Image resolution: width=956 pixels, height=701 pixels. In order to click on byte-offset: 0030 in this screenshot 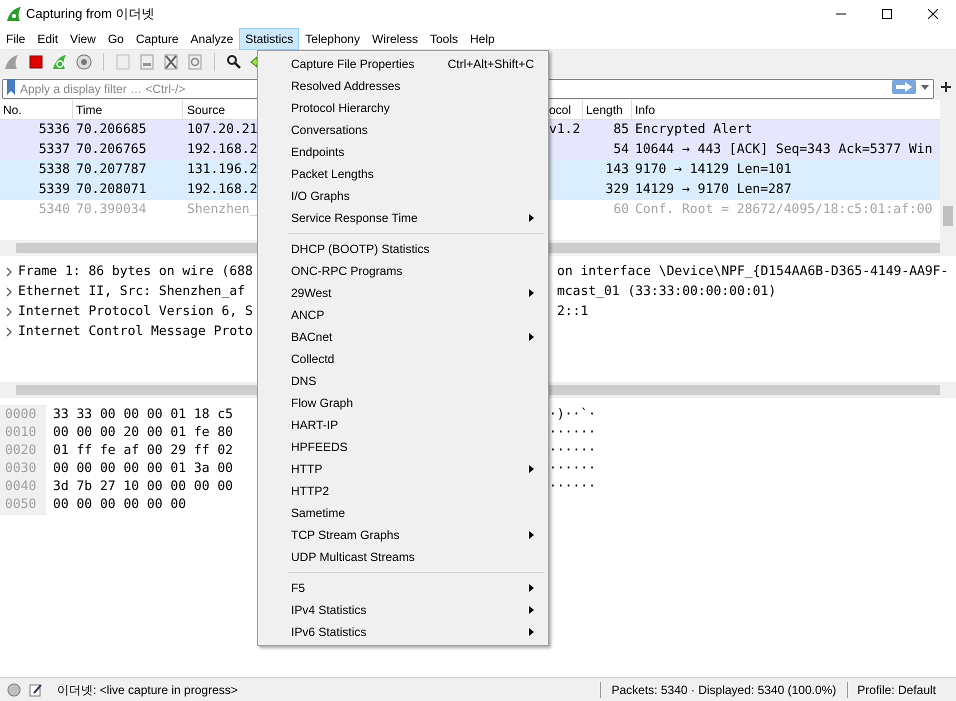, I will do `click(23, 469)`.